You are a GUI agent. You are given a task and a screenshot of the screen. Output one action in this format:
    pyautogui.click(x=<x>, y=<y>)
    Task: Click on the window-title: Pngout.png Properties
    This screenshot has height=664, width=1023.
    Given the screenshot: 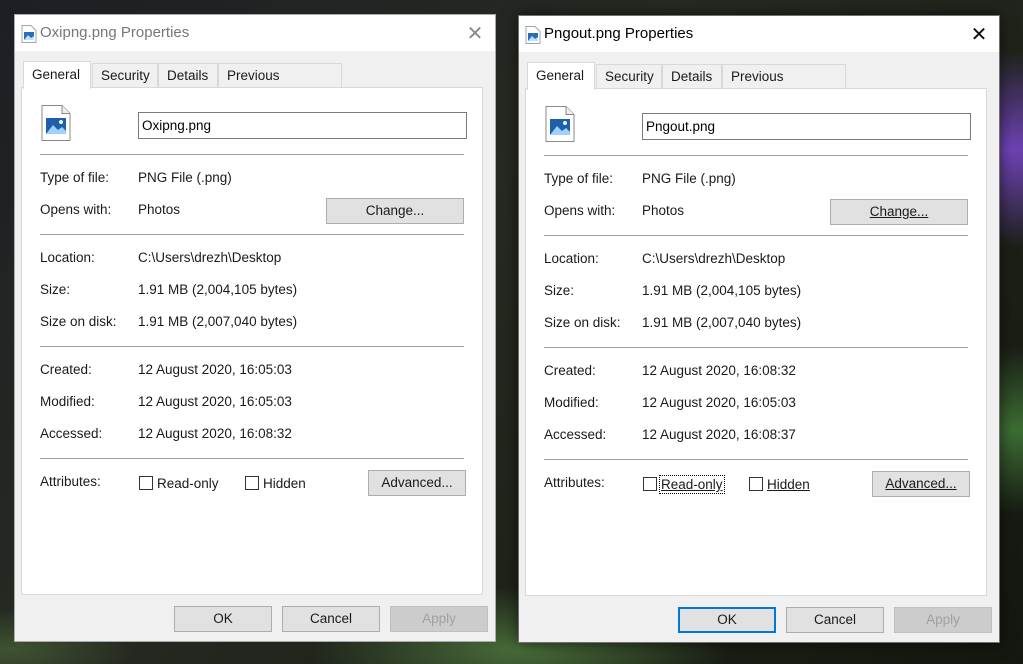 What is the action you would take?
    pyautogui.click(x=619, y=33)
    